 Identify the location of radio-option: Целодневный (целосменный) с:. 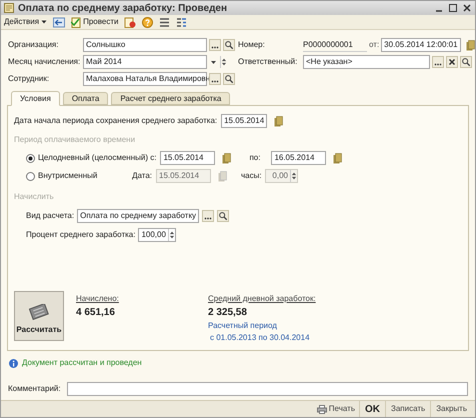
(91, 158).